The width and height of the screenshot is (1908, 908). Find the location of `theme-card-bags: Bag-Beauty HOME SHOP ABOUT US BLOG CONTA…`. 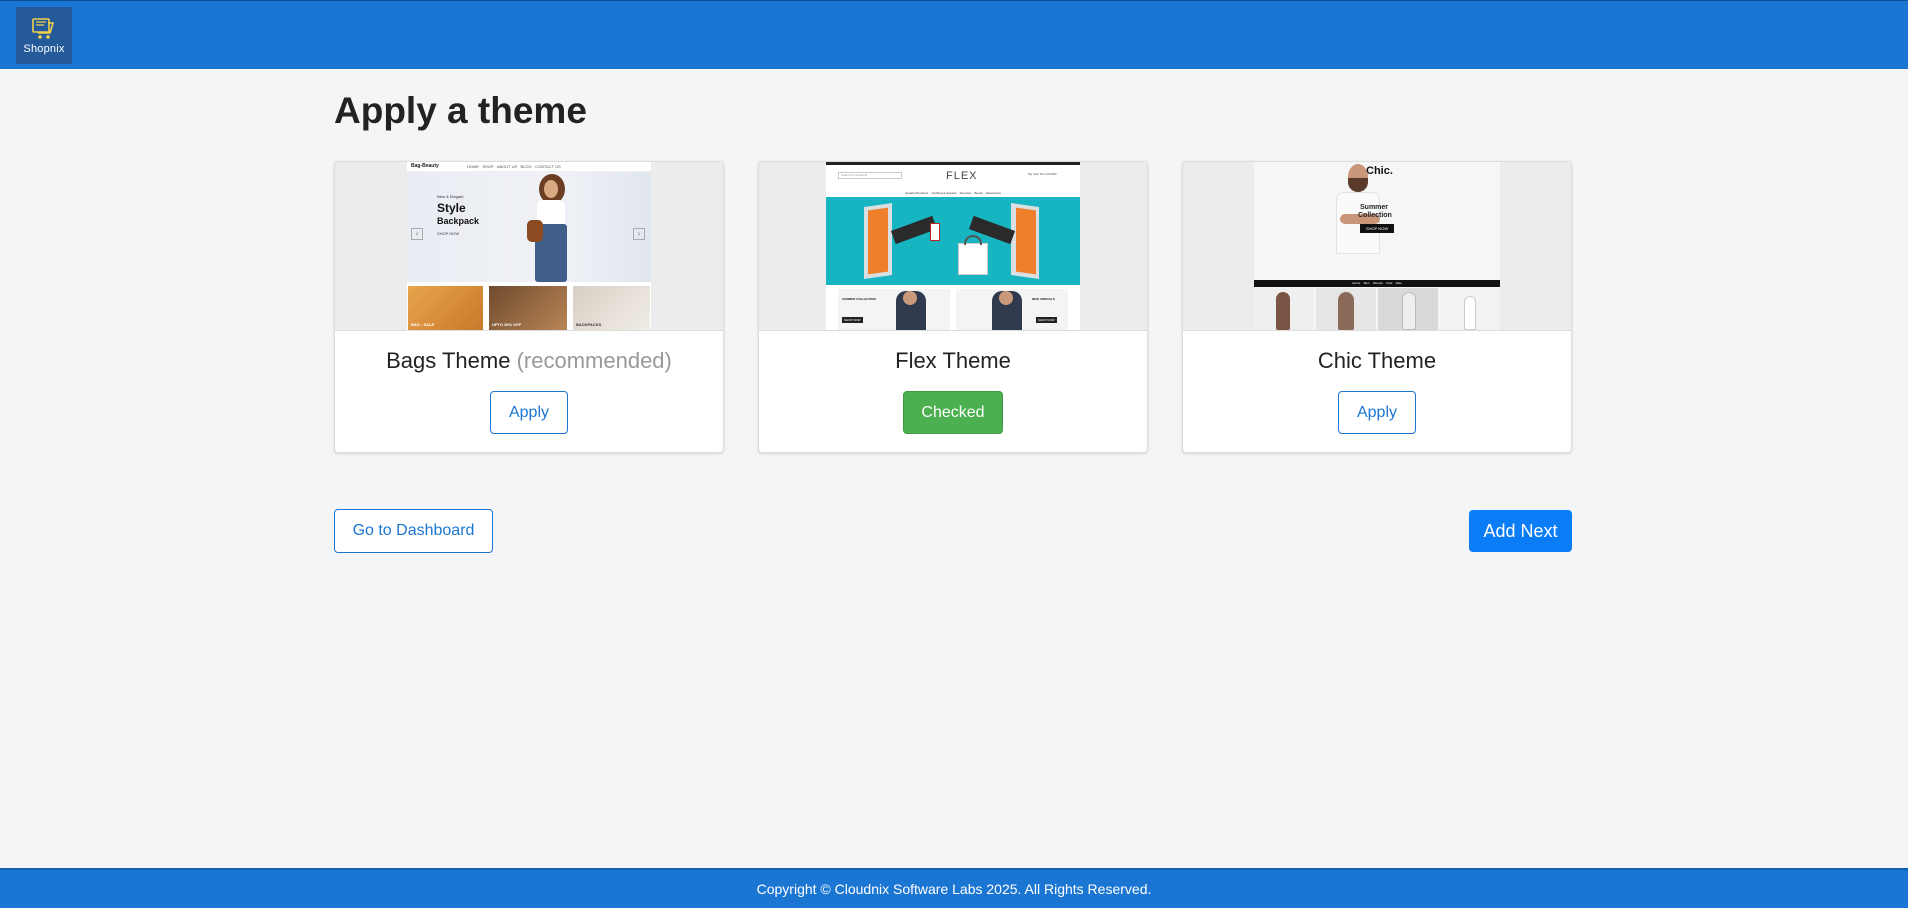

theme-card-bags: Bag-Beauty HOME SHOP ABOUT US BLOG CONTA… is located at coordinates (529, 307).